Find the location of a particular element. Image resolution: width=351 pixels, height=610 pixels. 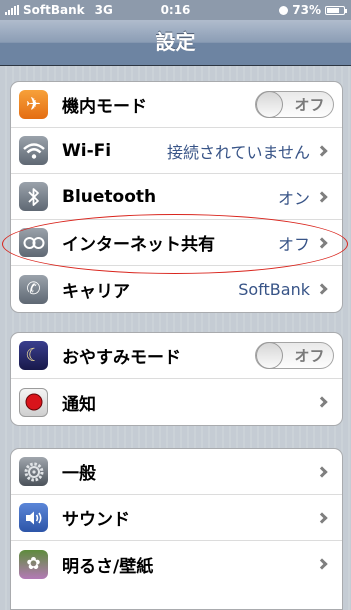

row-label: サウンド is located at coordinates (96, 520).